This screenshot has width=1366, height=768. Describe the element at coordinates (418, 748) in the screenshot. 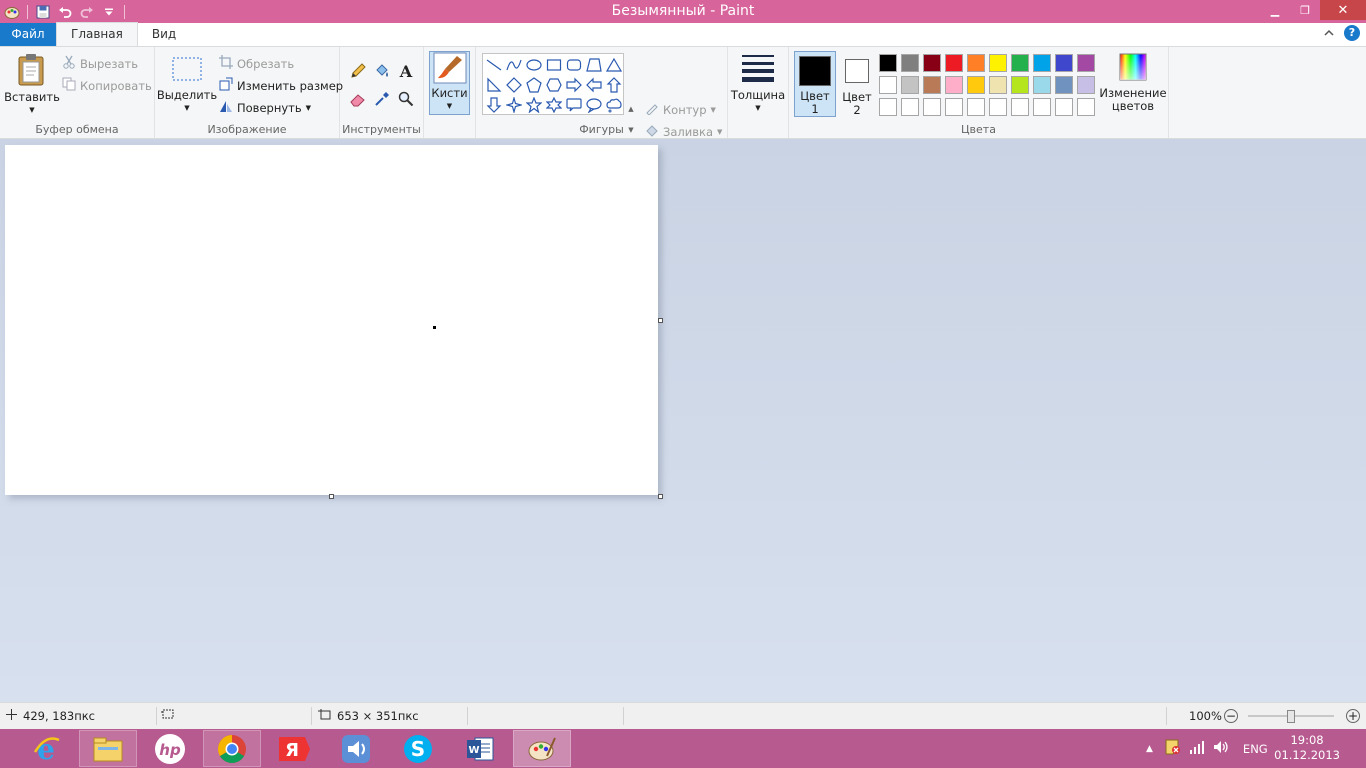

I see `skype-icon: S` at that location.